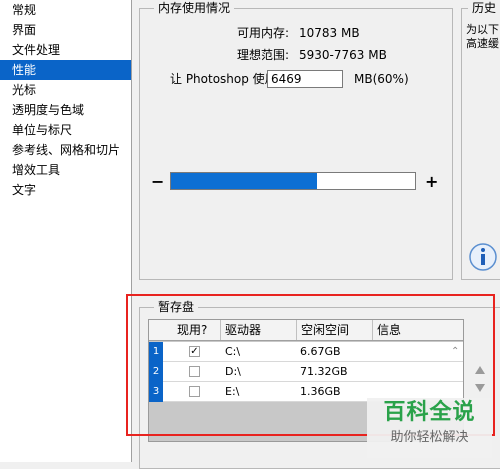 This screenshot has height=469, width=500. I want to click on watermark: 百科全说 助你轻松解决, so click(429, 428).